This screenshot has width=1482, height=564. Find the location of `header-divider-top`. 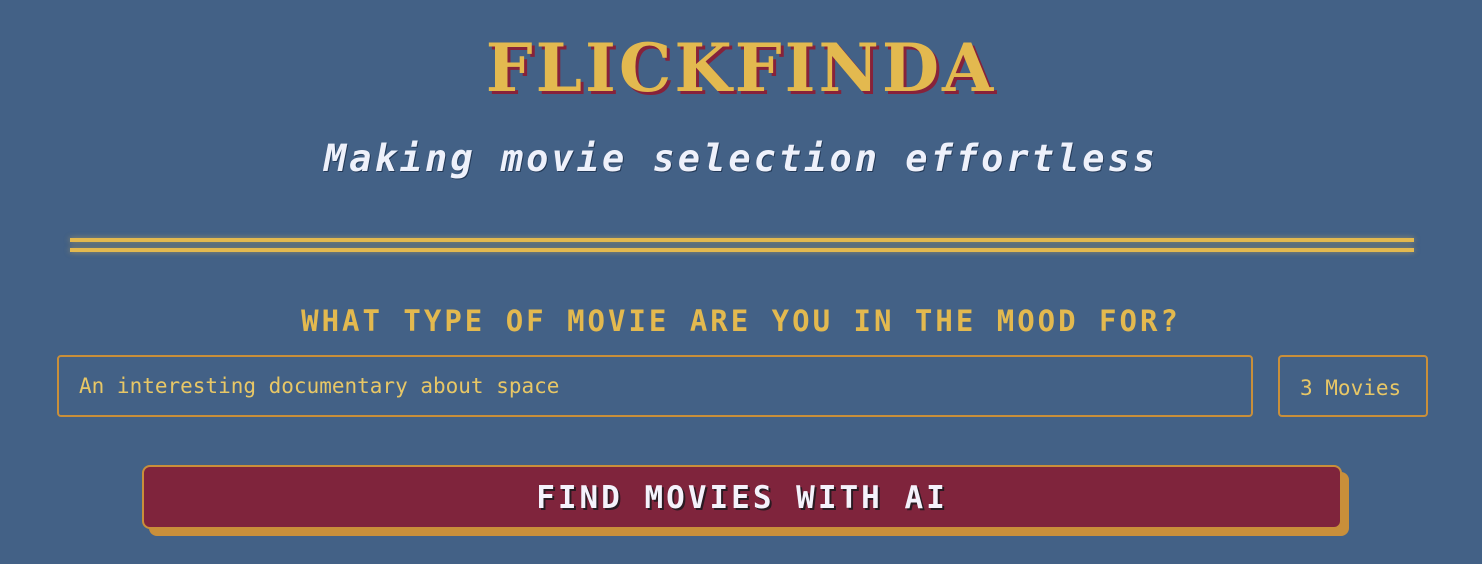

header-divider-top is located at coordinates (742, 240).